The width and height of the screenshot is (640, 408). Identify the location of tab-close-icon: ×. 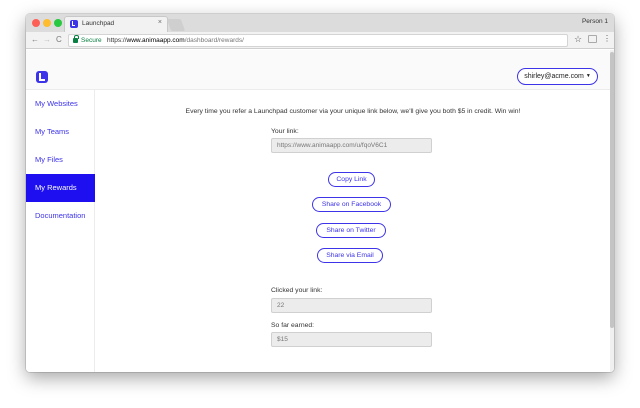
(160, 22).